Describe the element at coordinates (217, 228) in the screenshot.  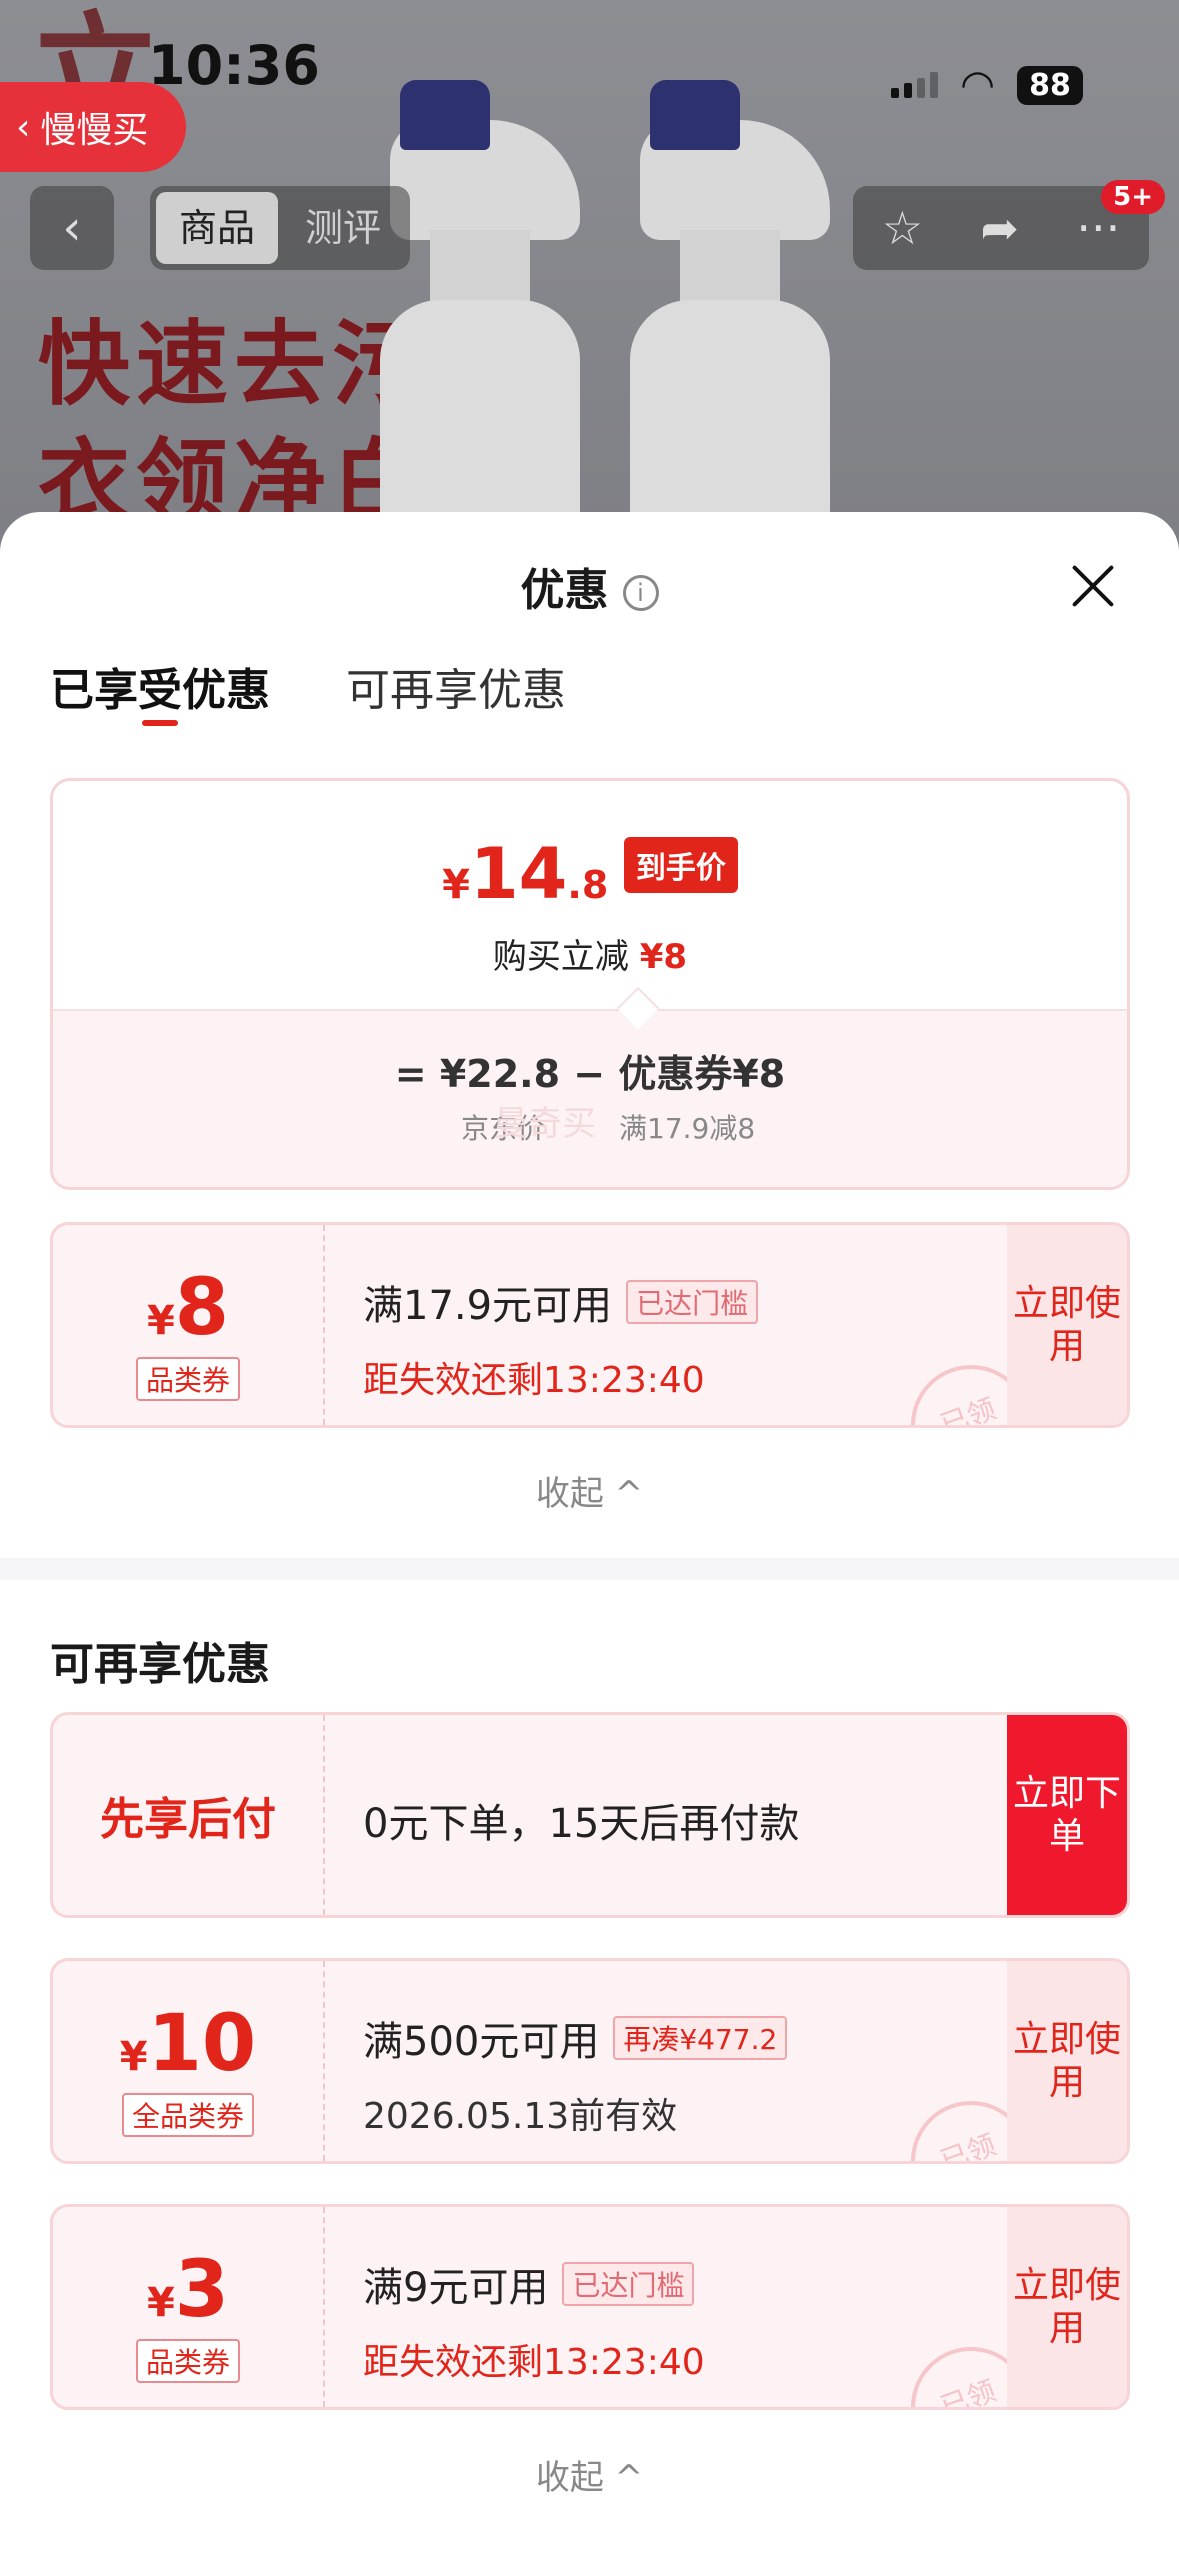
I see `tab-product: 商品` at that location.